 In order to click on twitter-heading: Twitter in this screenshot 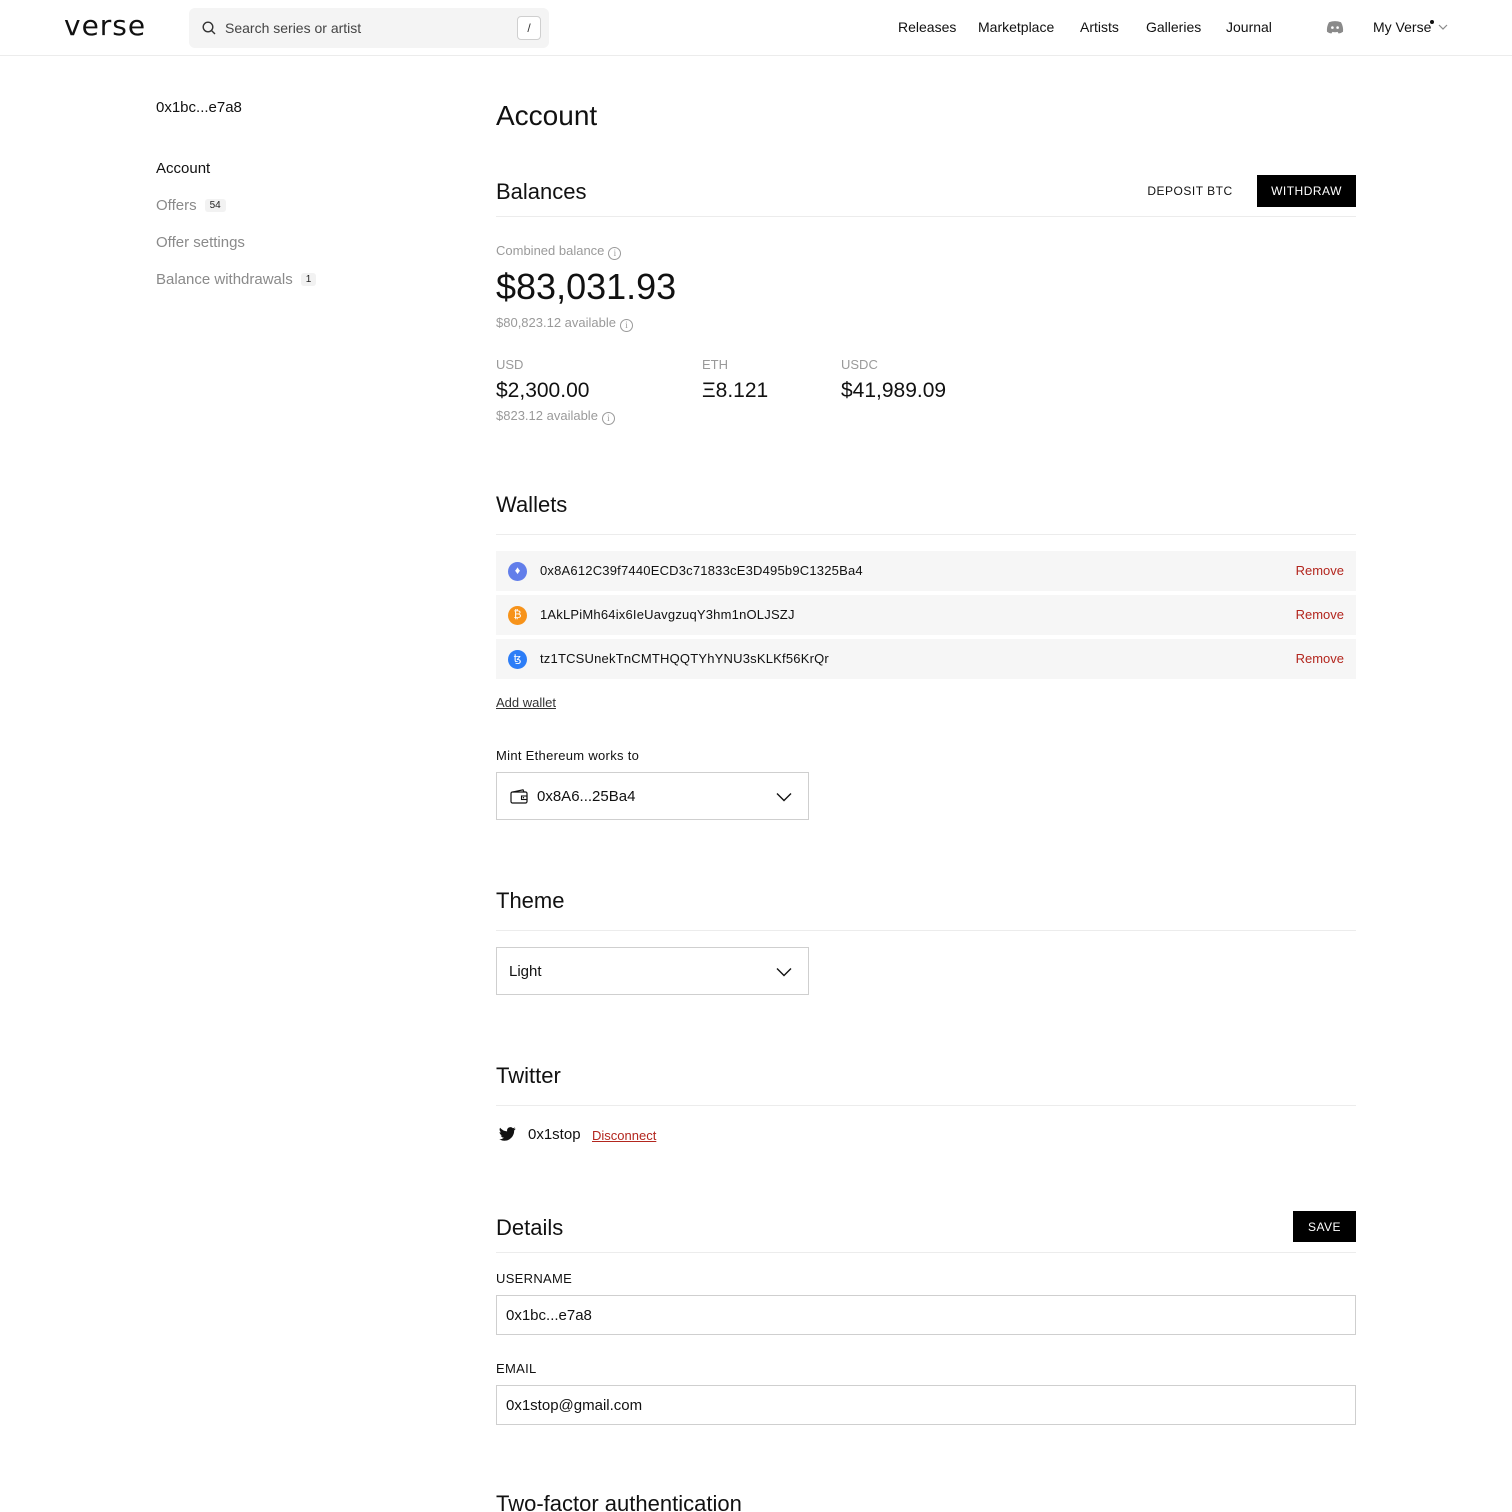, I will do `click(528, 1075)`.